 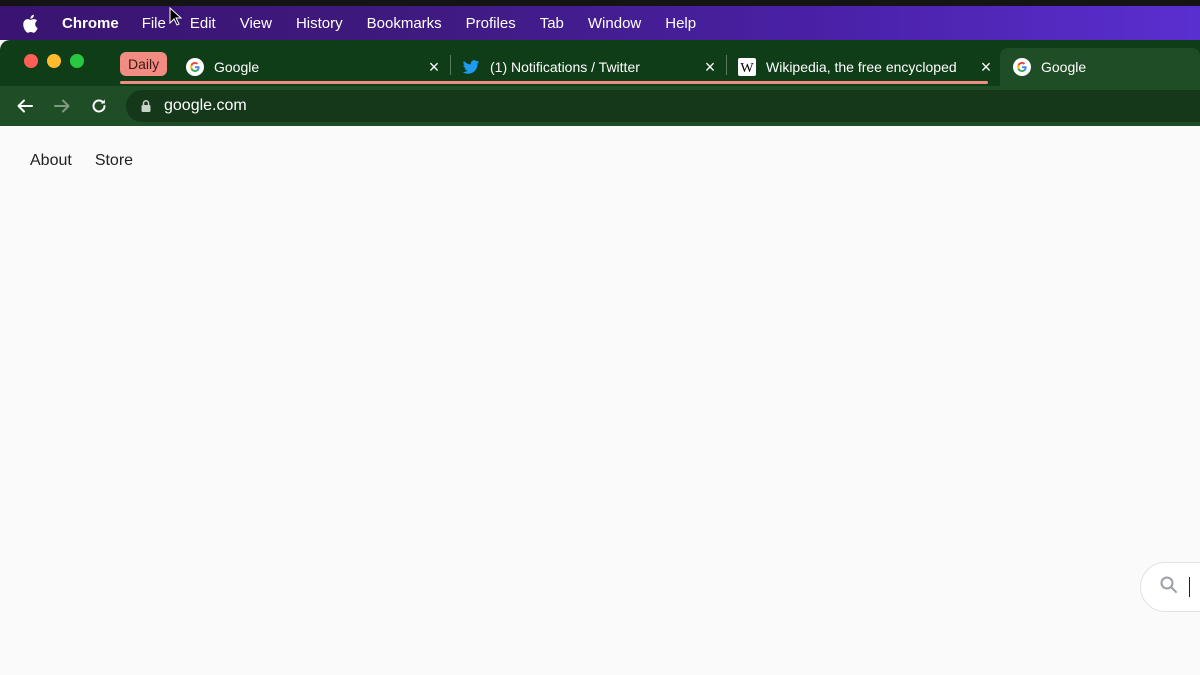 What do you see at coordinates (77, 61) in the screenshot?
I see `zoom-window-button` at bounding box center [77, 61].